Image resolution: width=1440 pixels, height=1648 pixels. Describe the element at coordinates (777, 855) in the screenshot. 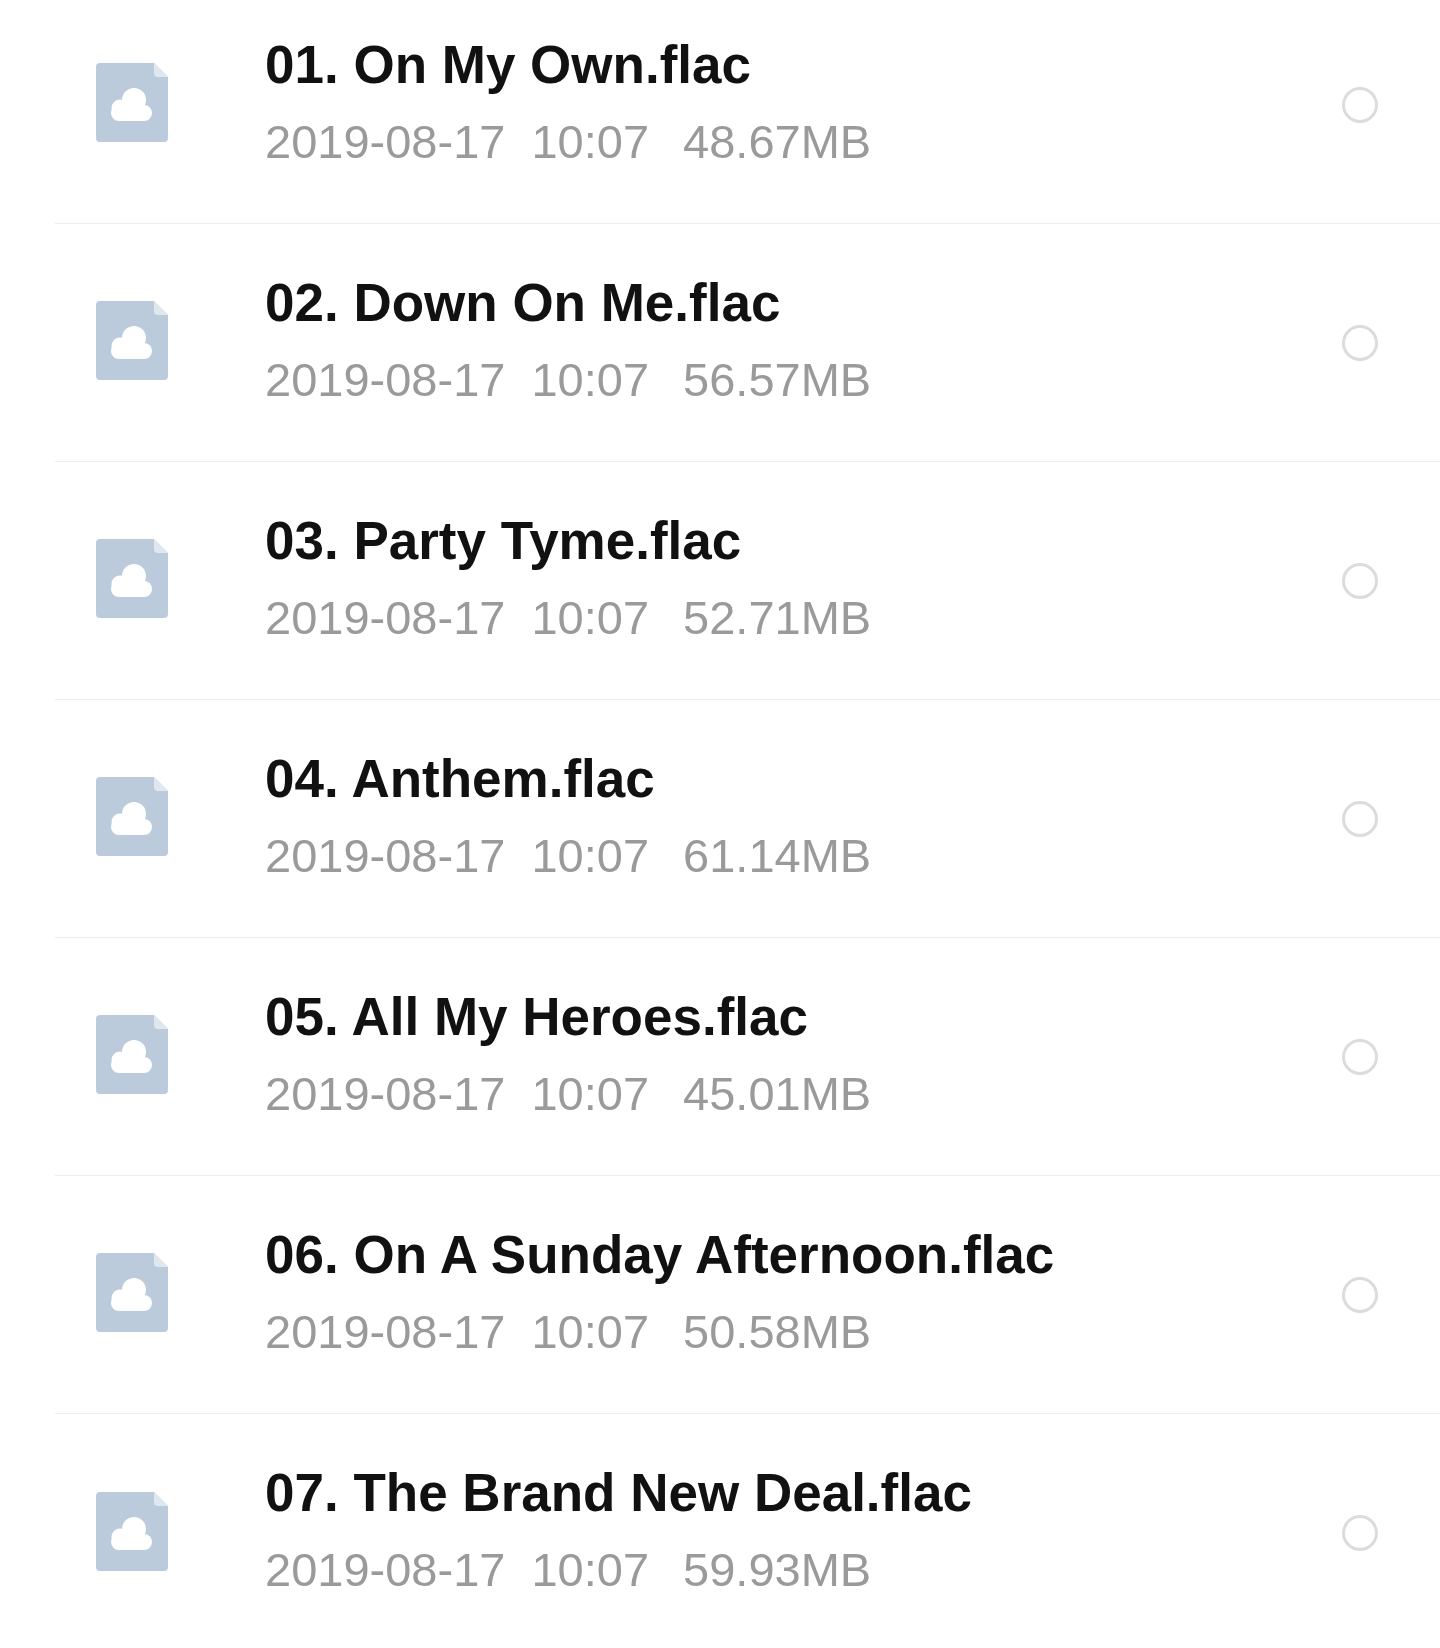

I see `file-size: 61.14MB` at that location.